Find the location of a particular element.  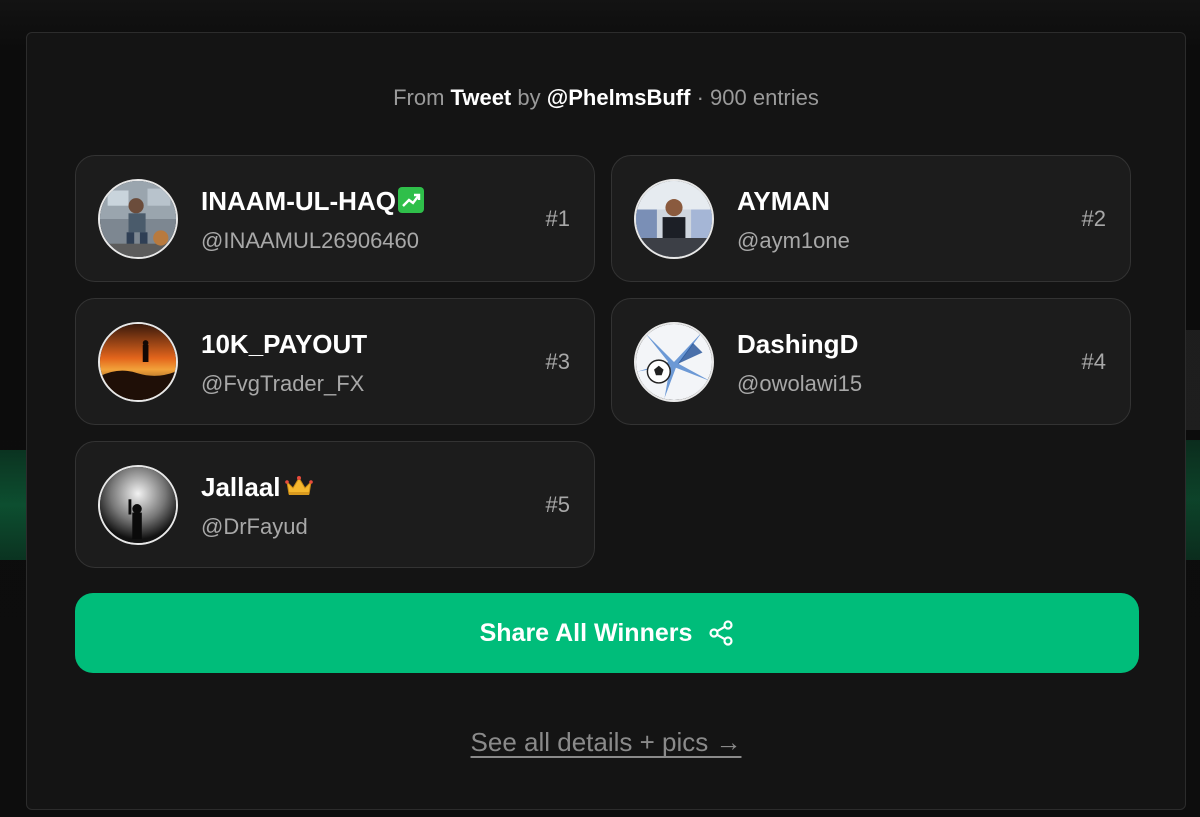

winner-name: Jallaal is located at coordinates (257, 487).